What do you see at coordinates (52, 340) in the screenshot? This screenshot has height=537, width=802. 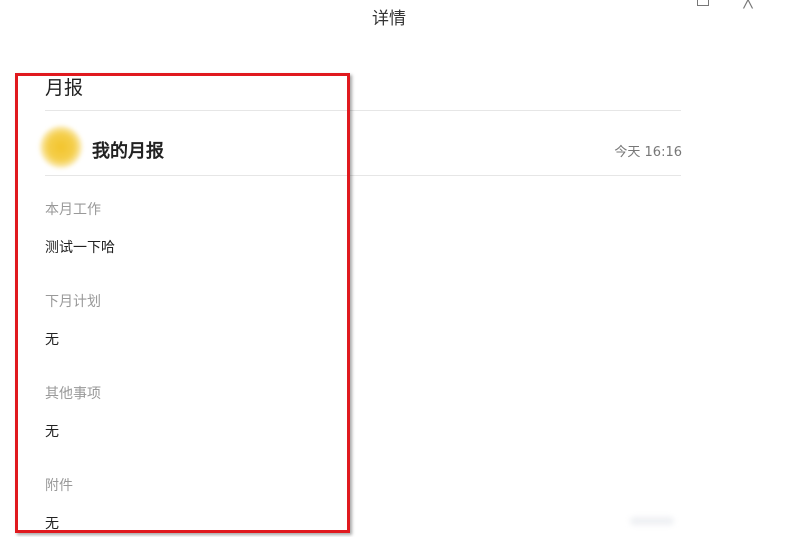 I see `section-value-next-month: 无` at bounding box center [52, 340].